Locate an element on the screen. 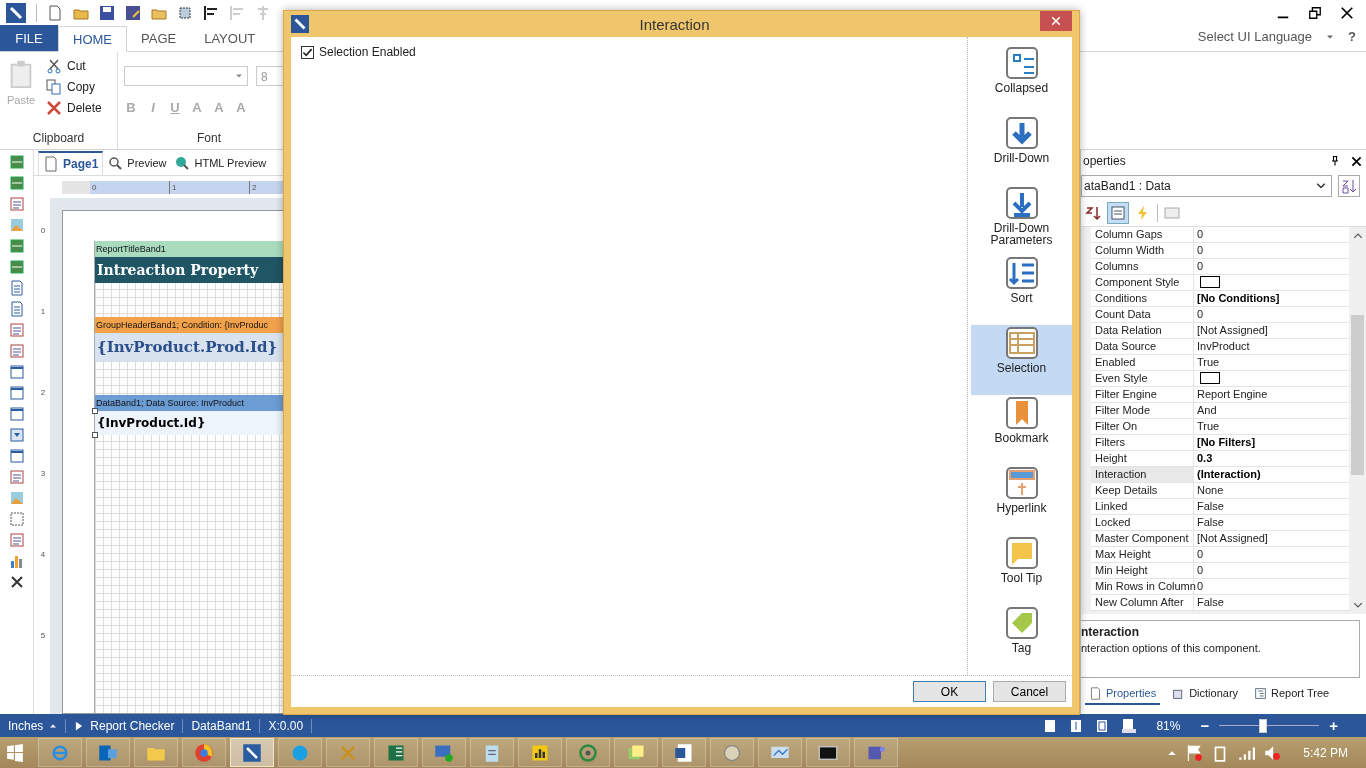 This screenshot has height=768, width=1366. property-value: Report Engine is located at coordinates (1271, 394).